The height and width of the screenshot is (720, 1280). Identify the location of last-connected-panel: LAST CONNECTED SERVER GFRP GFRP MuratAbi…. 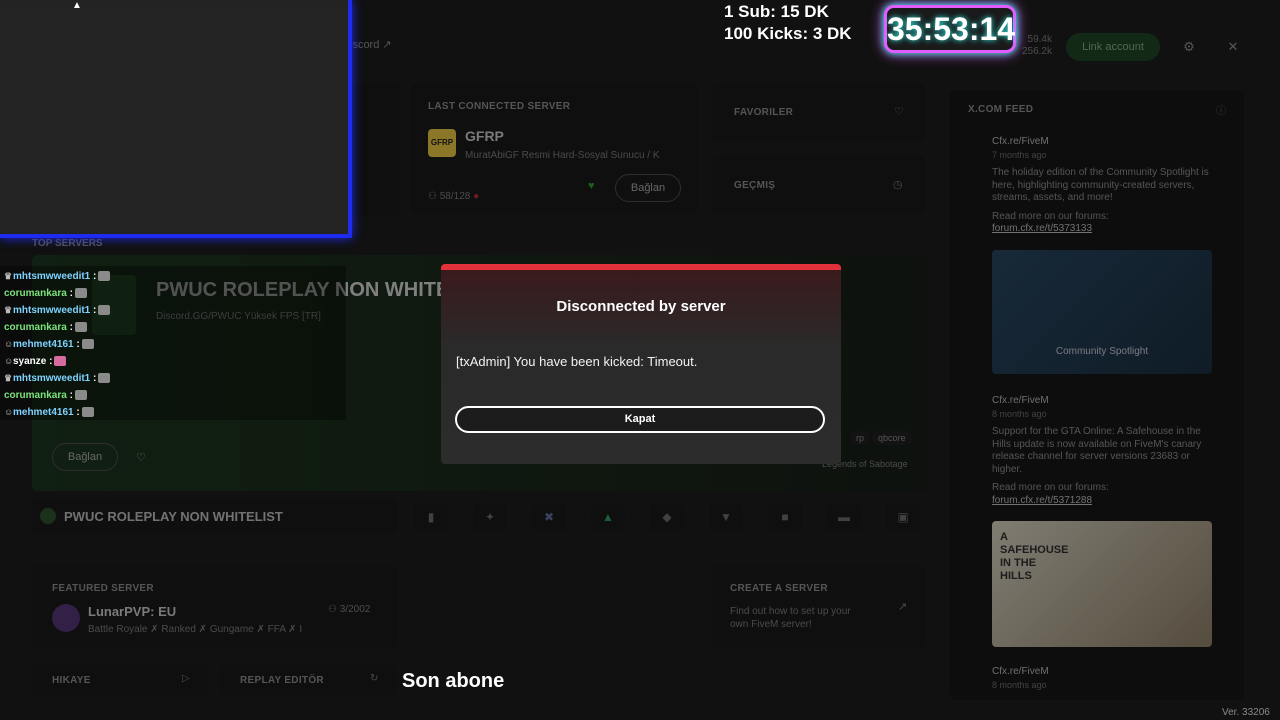
(554, 149).